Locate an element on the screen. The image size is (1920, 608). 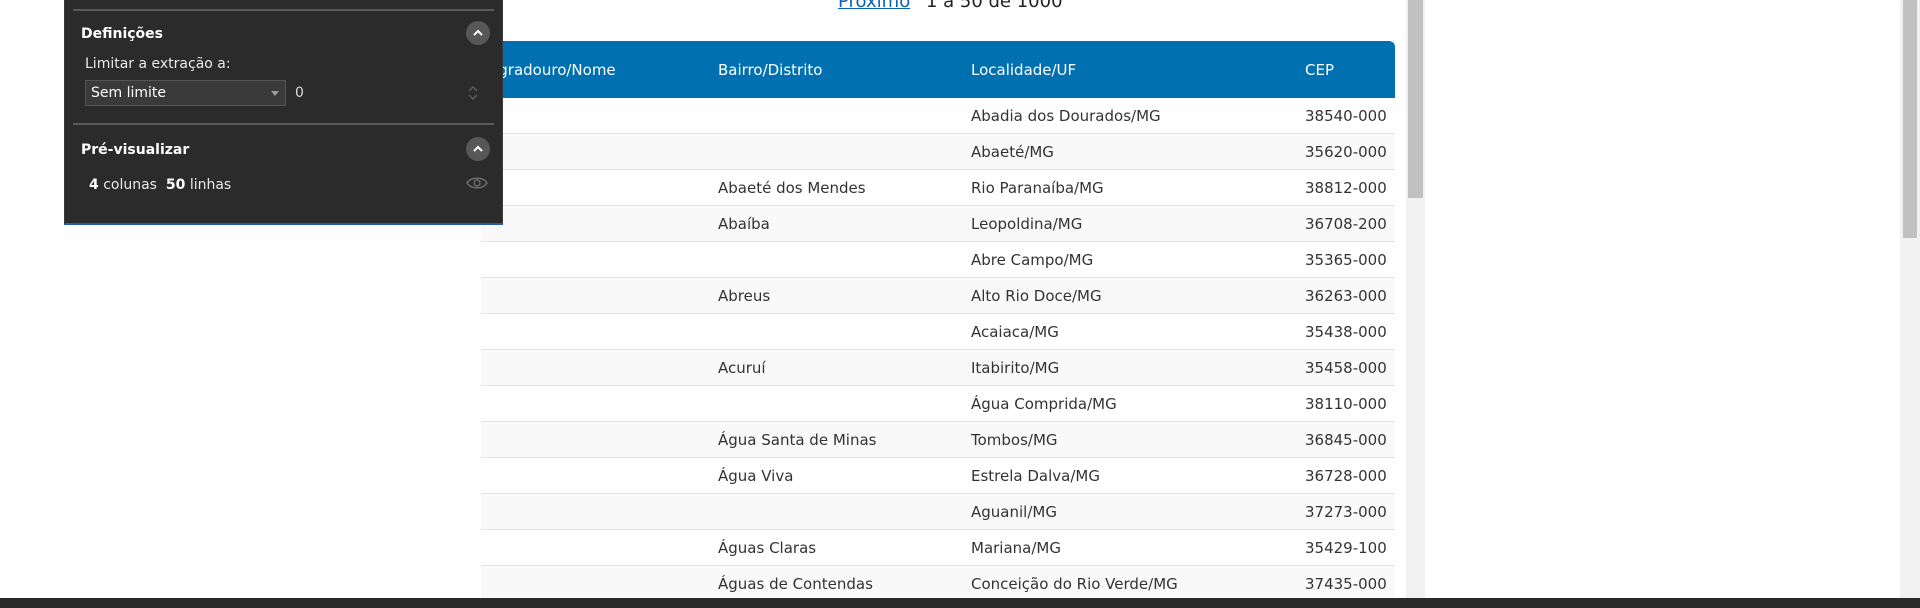
cell-bairro: Abaíba is located at coordinates (844, 223).